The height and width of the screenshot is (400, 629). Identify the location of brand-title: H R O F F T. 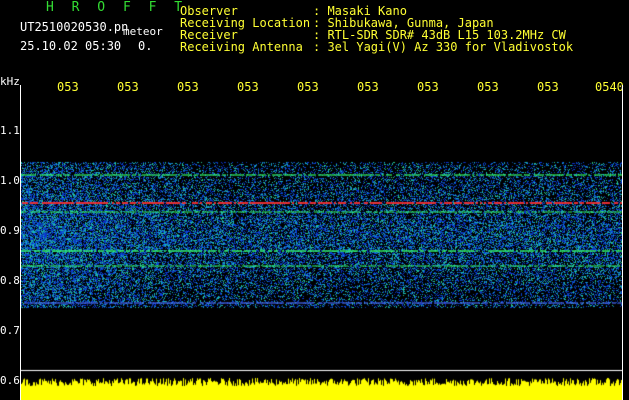
(117, 7).